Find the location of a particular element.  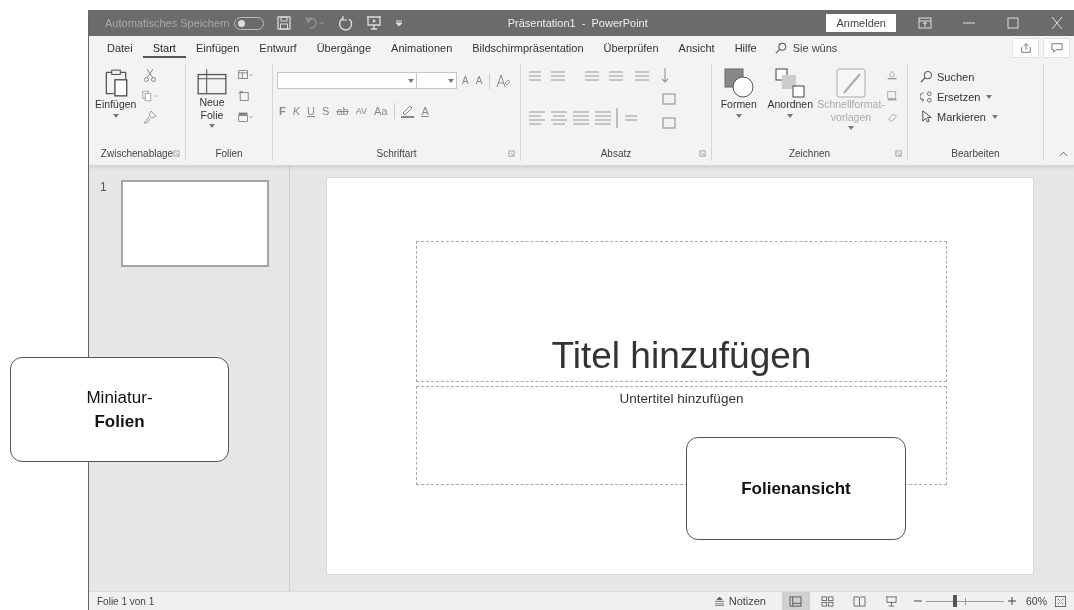

share-button is located at coordinates (1025, 48).